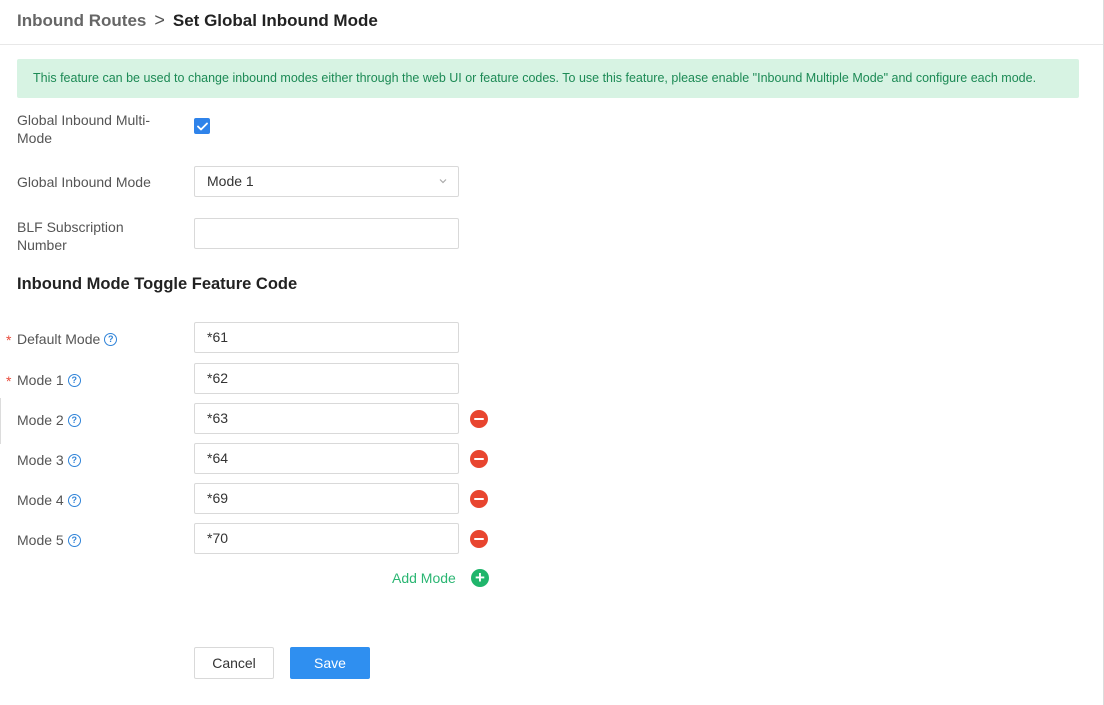 This screenshot has width=1104, height=705. What do you see at coordinates (330, 663) in the screenshot?
I see `save-button: Save` at bounding box center [330, 663].